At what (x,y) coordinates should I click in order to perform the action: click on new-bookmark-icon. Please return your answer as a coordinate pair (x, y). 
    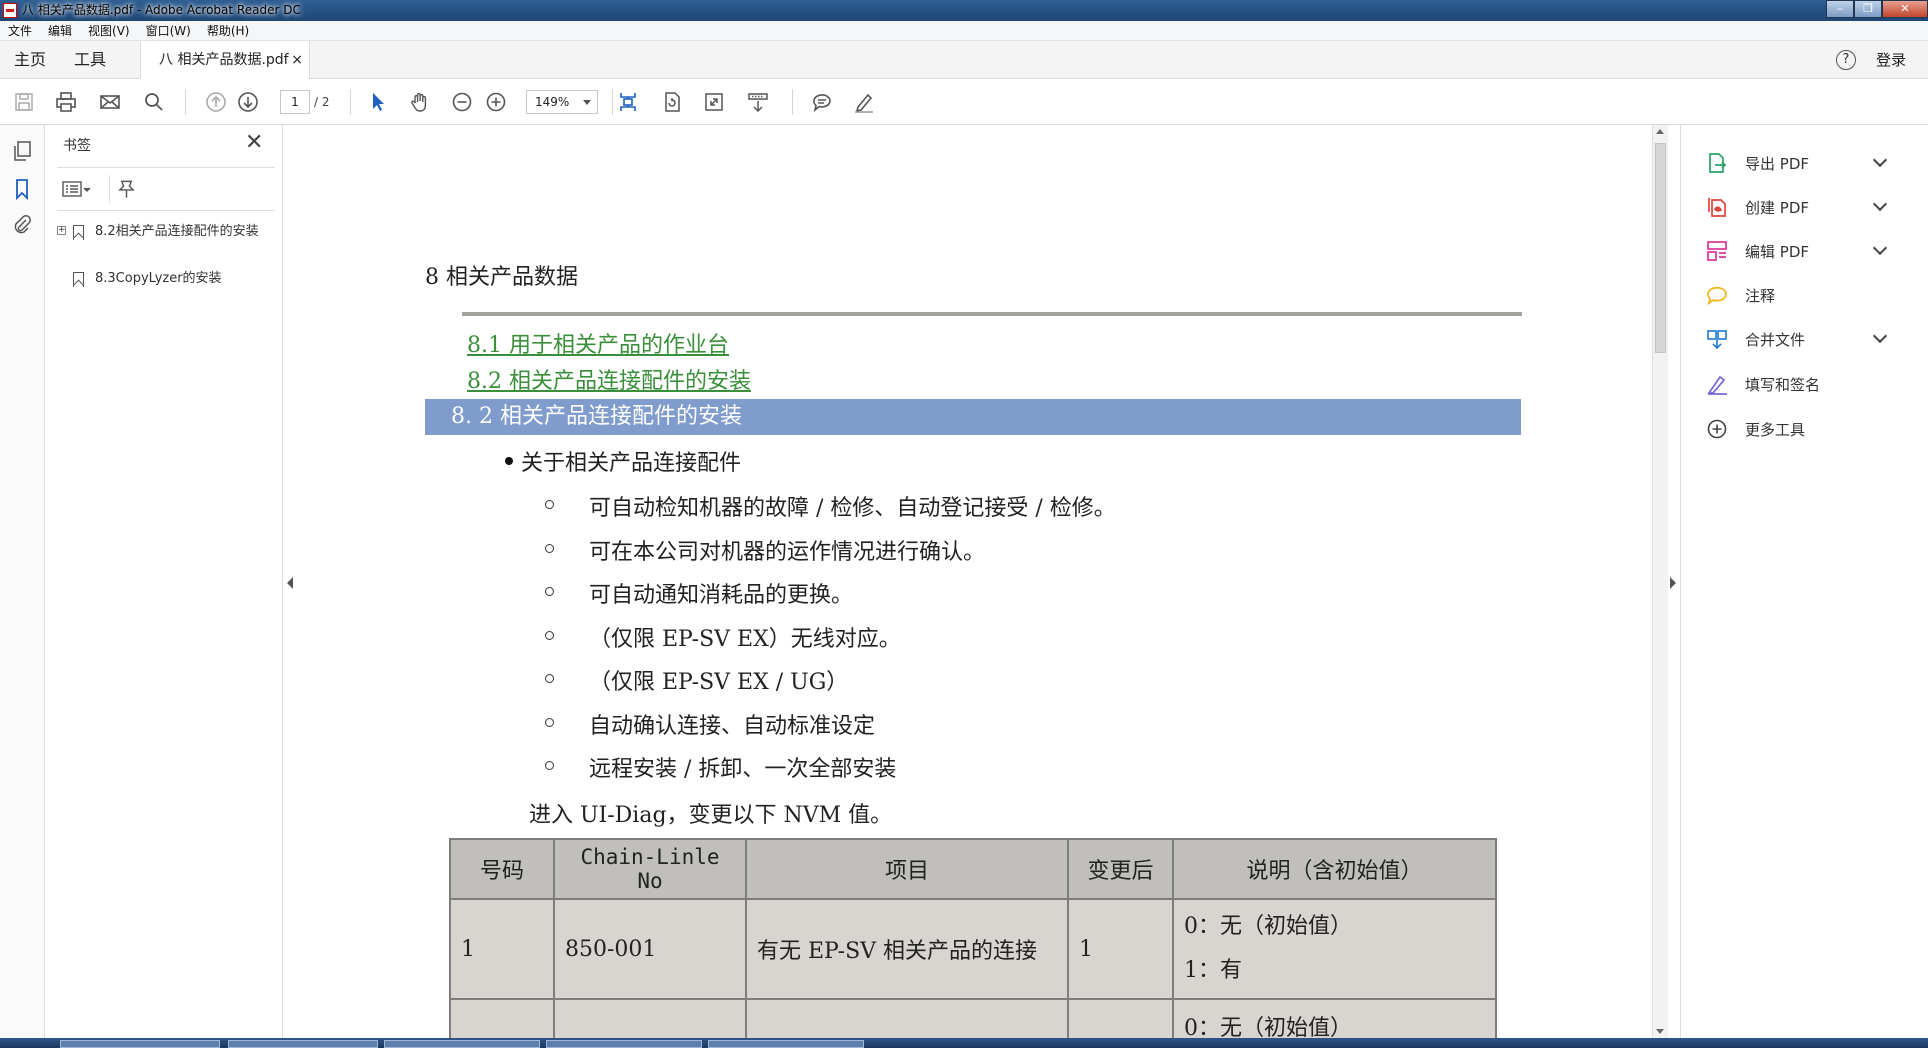
    Looking at the image, I should click on (123, 189).